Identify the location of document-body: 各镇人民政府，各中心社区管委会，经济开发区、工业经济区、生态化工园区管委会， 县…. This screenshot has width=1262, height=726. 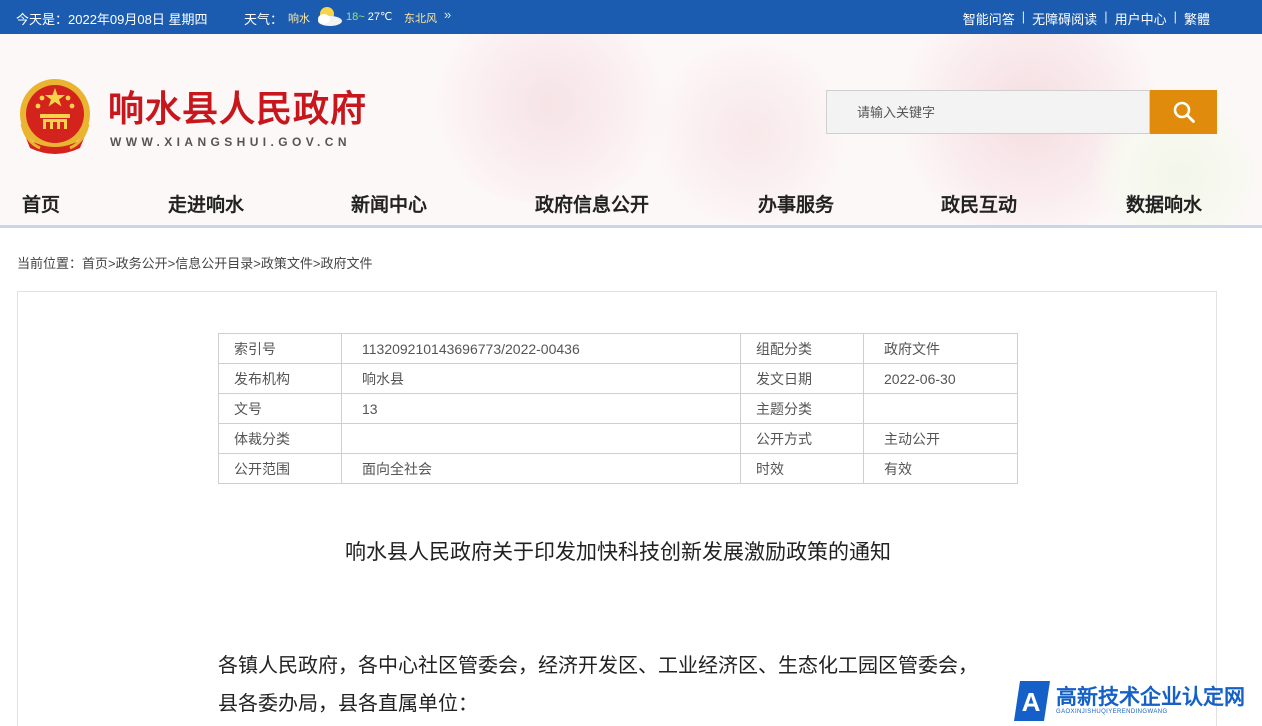
(618, 684).